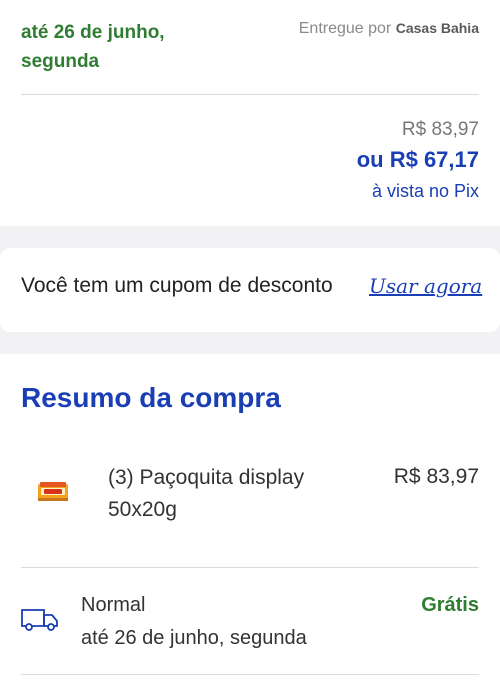 The image size is (500, 681). I want to click on original-price: R$ 83,97, so click(440, 129).